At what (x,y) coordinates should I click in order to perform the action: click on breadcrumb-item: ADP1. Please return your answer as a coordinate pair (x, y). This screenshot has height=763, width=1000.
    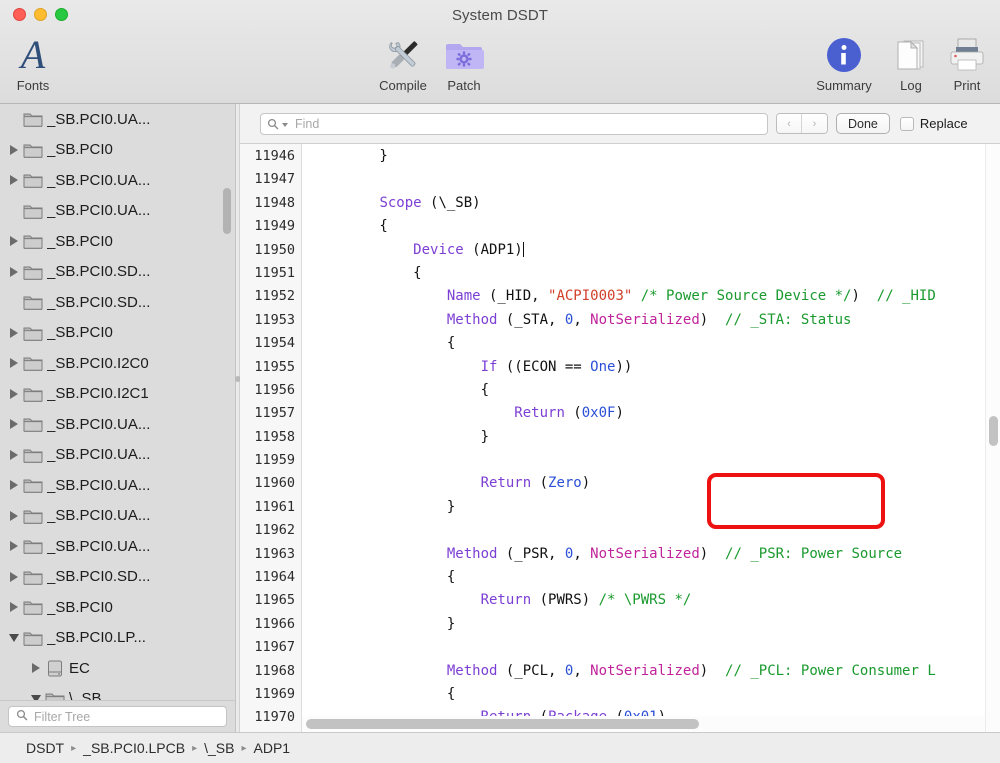
    Looking at the image, I should click on (272, 748).